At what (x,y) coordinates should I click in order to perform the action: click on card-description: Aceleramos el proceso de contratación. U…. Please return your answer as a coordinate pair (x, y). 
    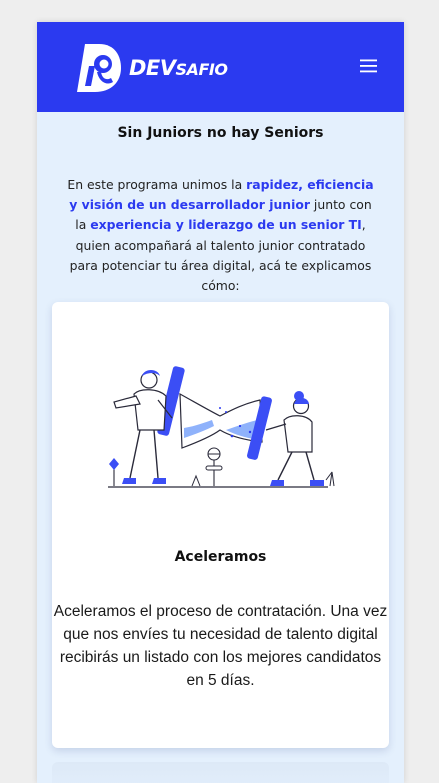
    Looking at the image, I should click on (220, 646).